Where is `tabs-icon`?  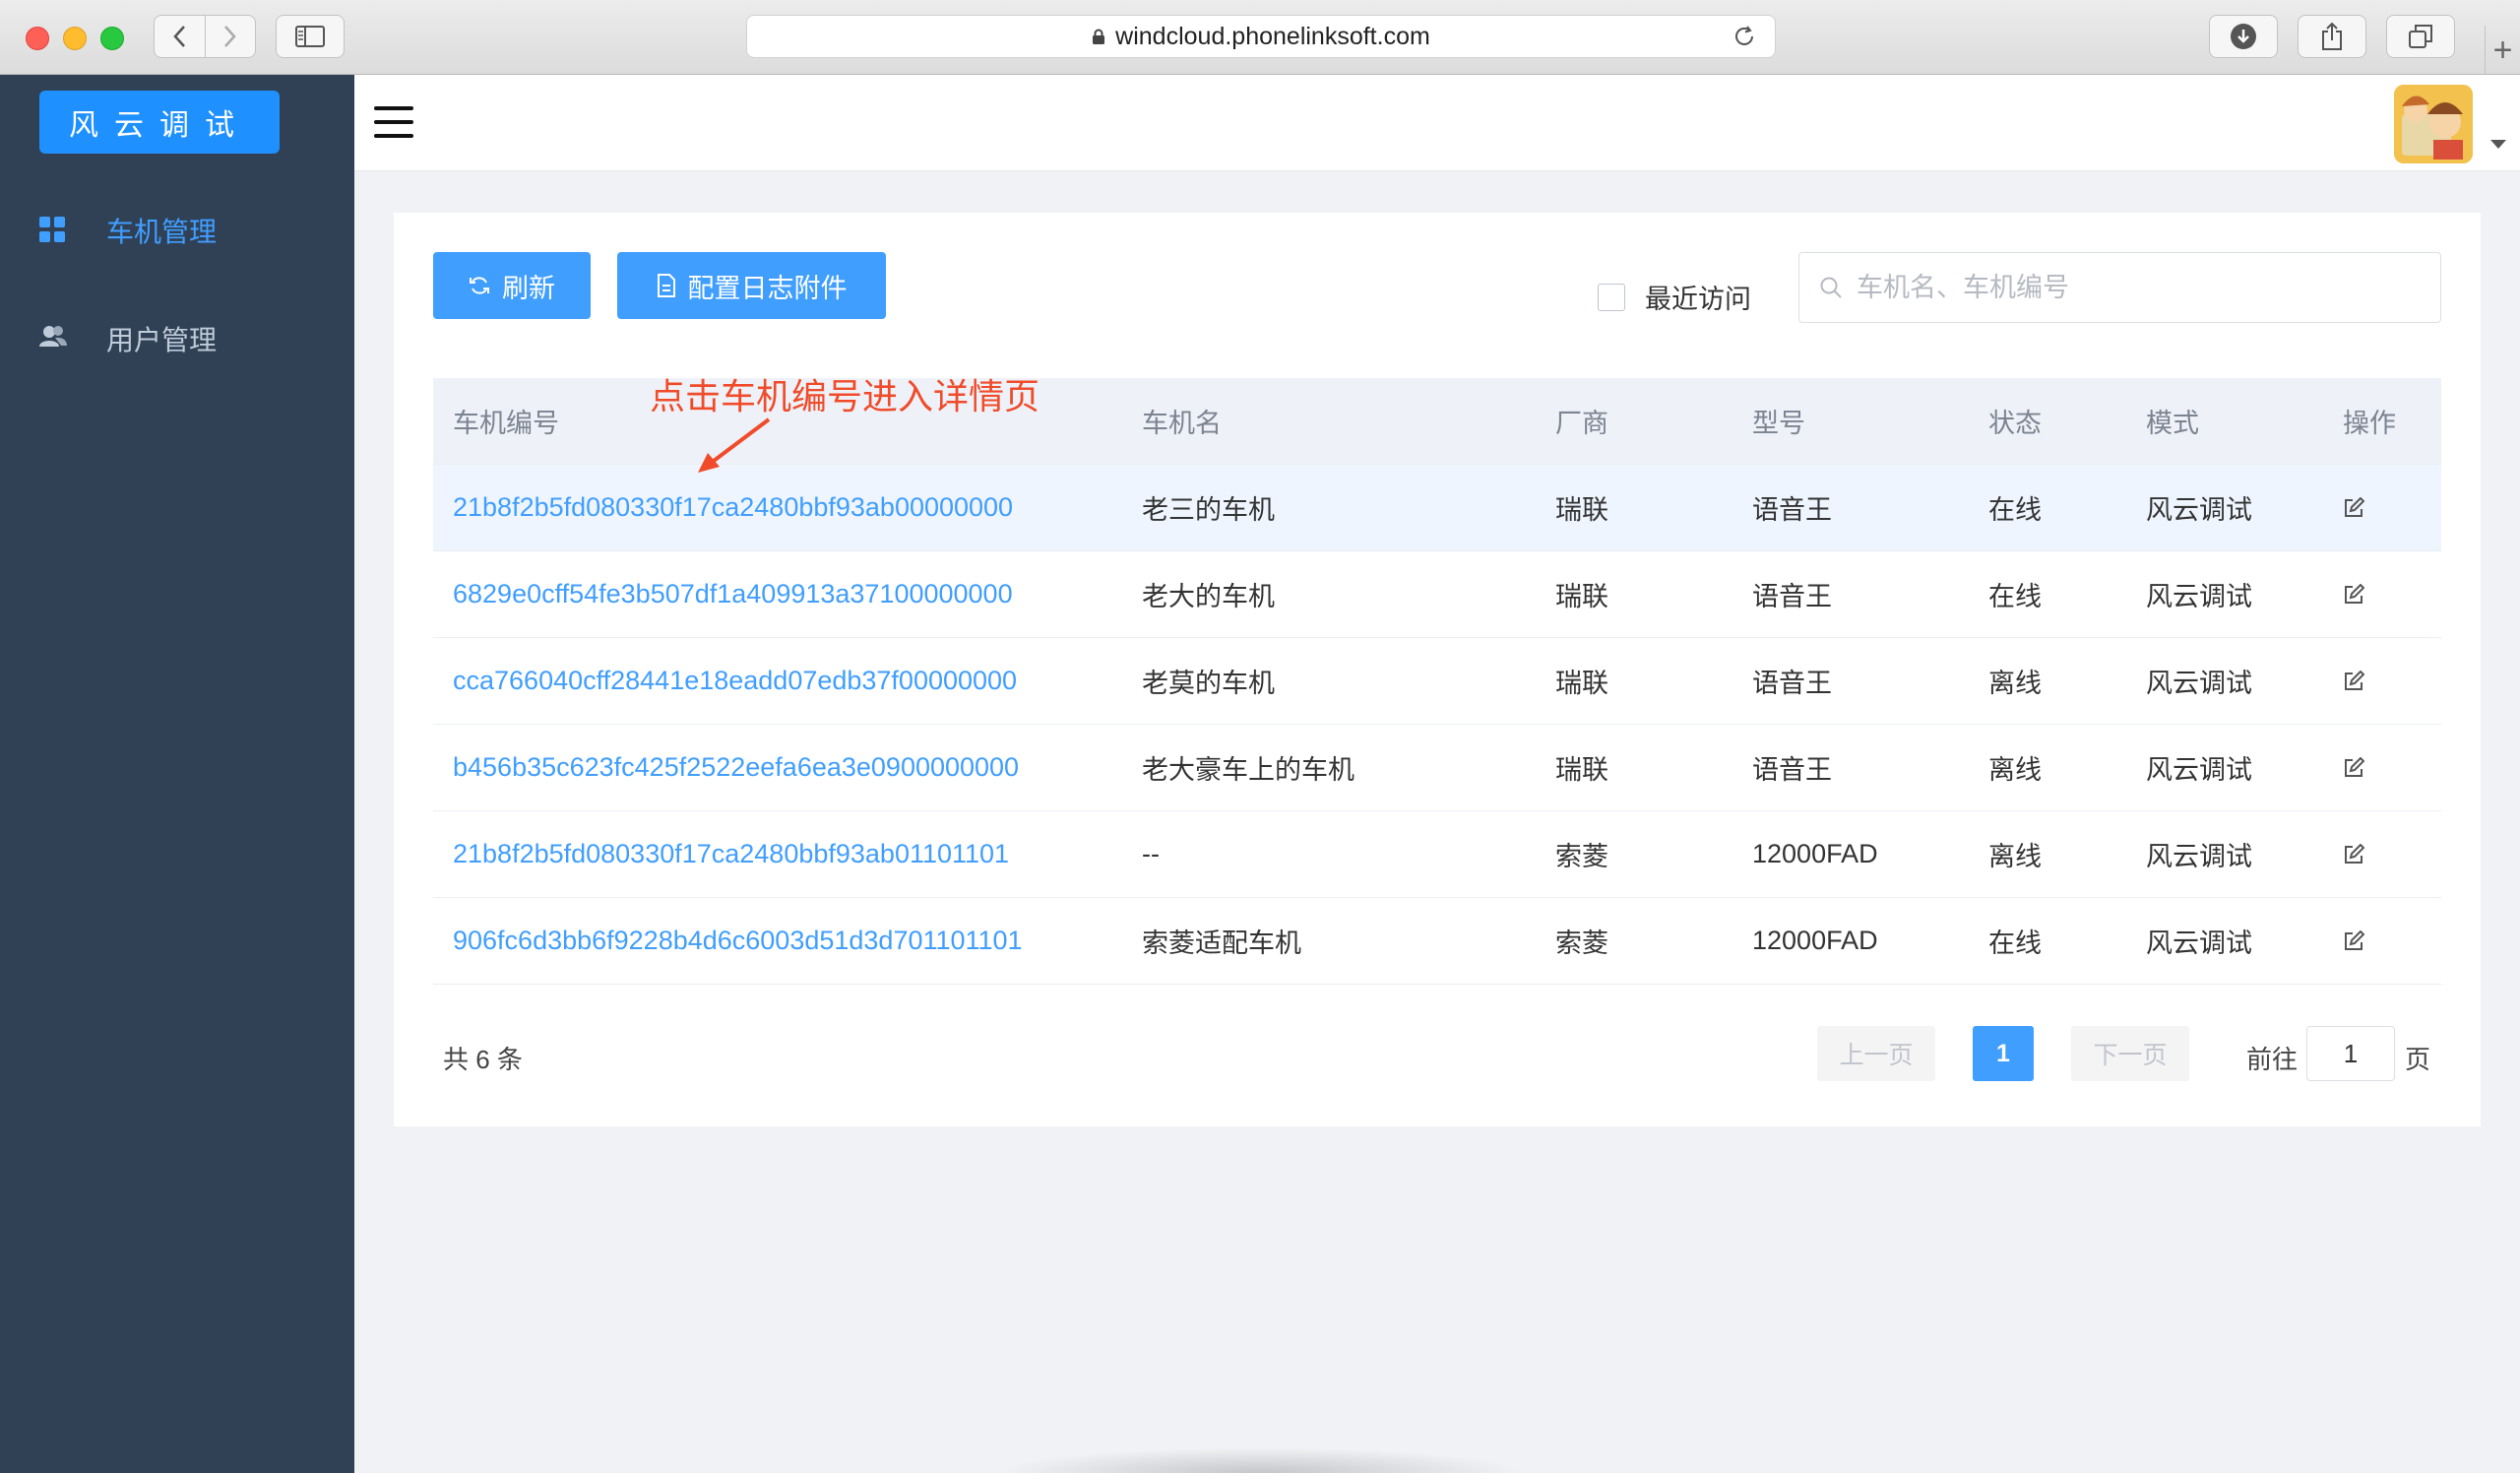 tabs-icon is located at coordinates (2420, 36).